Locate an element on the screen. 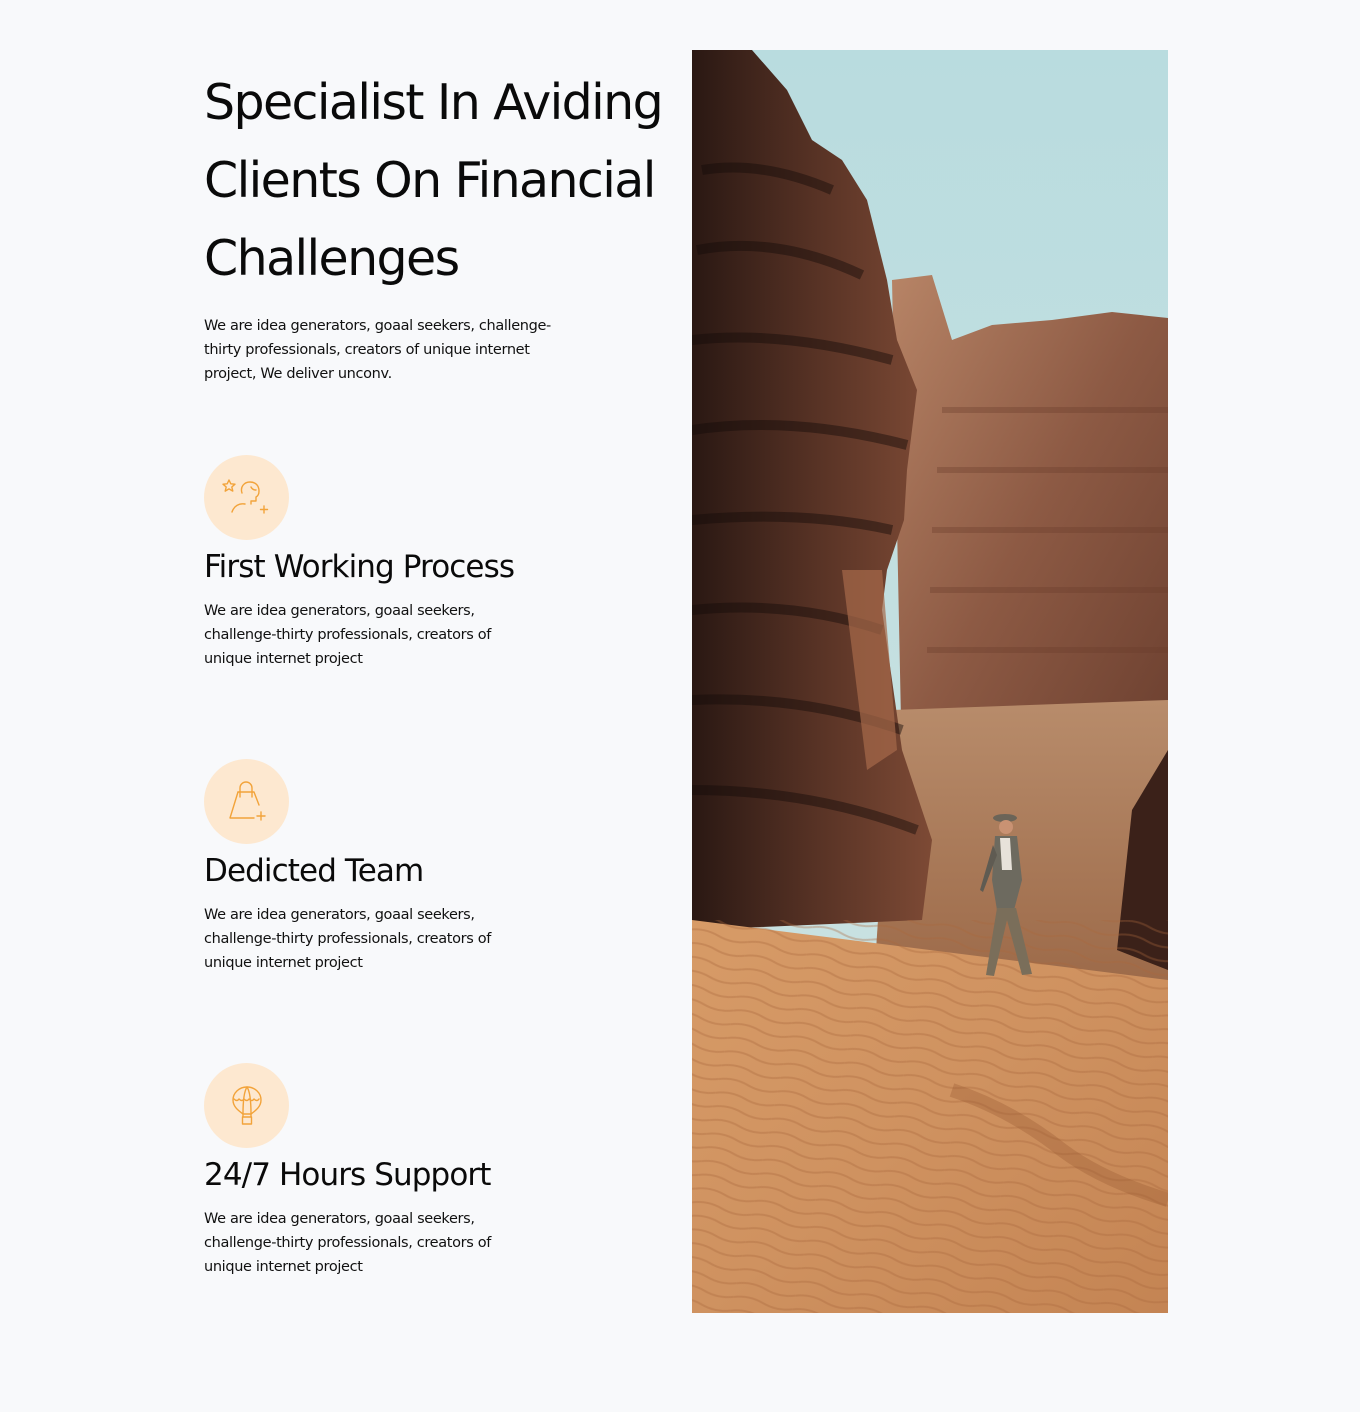  hot-air-balloon-icon is located at coordinates (246, 1105).